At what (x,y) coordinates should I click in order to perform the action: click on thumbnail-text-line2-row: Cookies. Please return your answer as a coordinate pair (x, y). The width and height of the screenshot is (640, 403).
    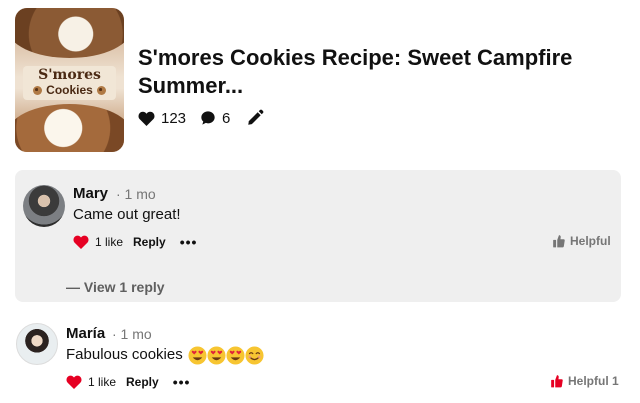
    Looking at the image, I should click on (69, 90).